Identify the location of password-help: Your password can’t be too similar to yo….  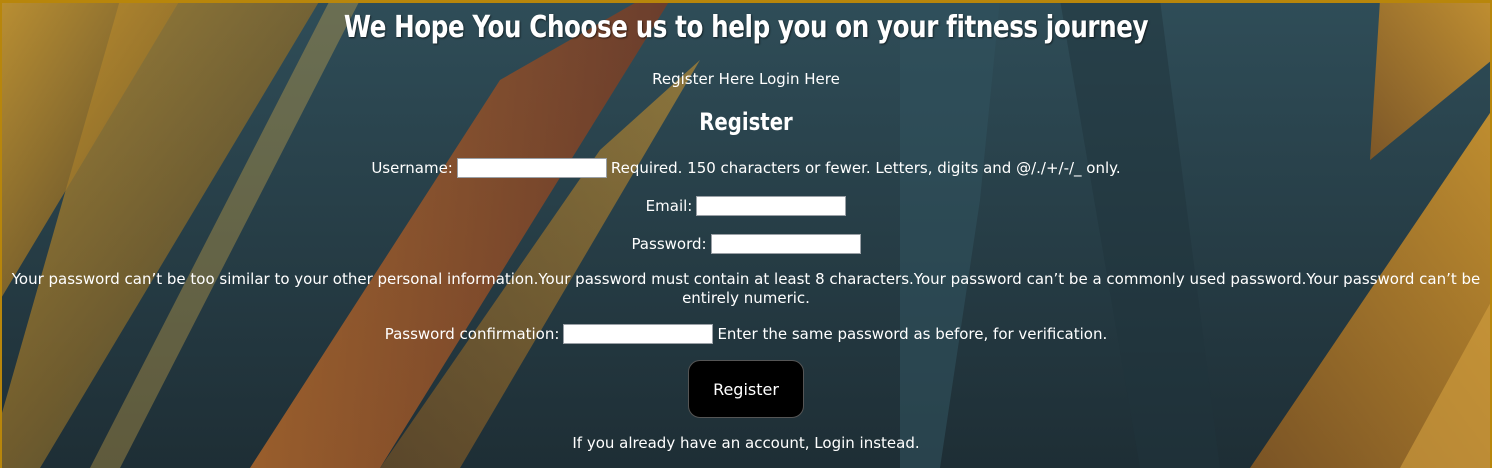
(746, 288).